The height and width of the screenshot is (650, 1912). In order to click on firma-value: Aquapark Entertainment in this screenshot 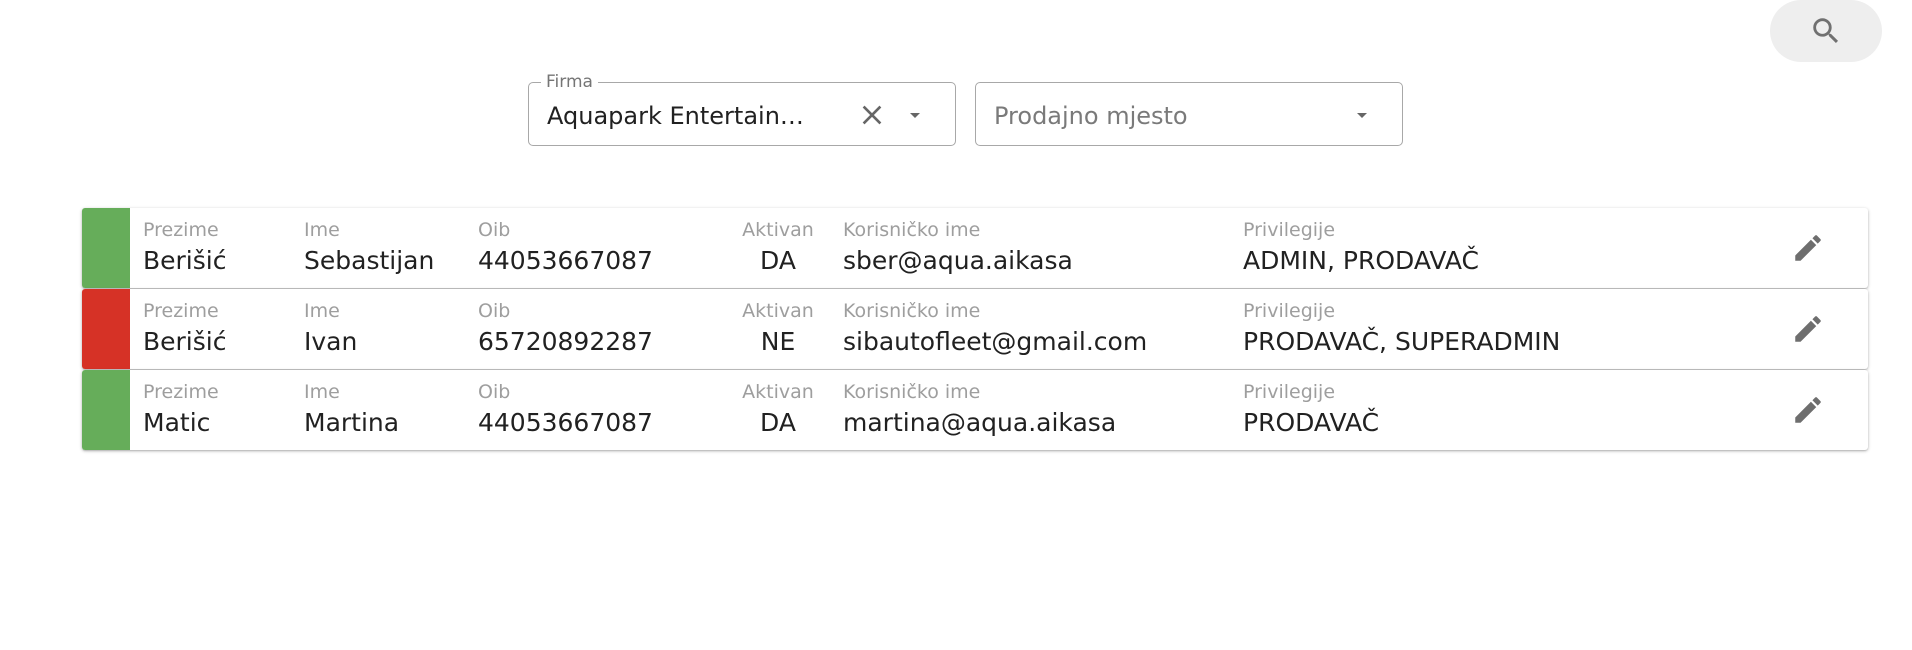, I will do `click(678, 116)`.